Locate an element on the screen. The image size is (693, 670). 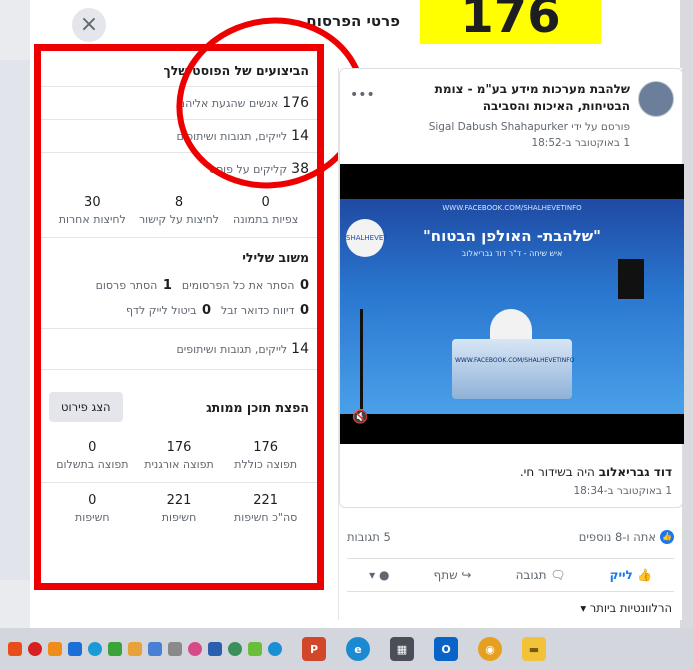
likes-summary: 👍אתה ו-8 נוספים is located at coordinates (626, 537).